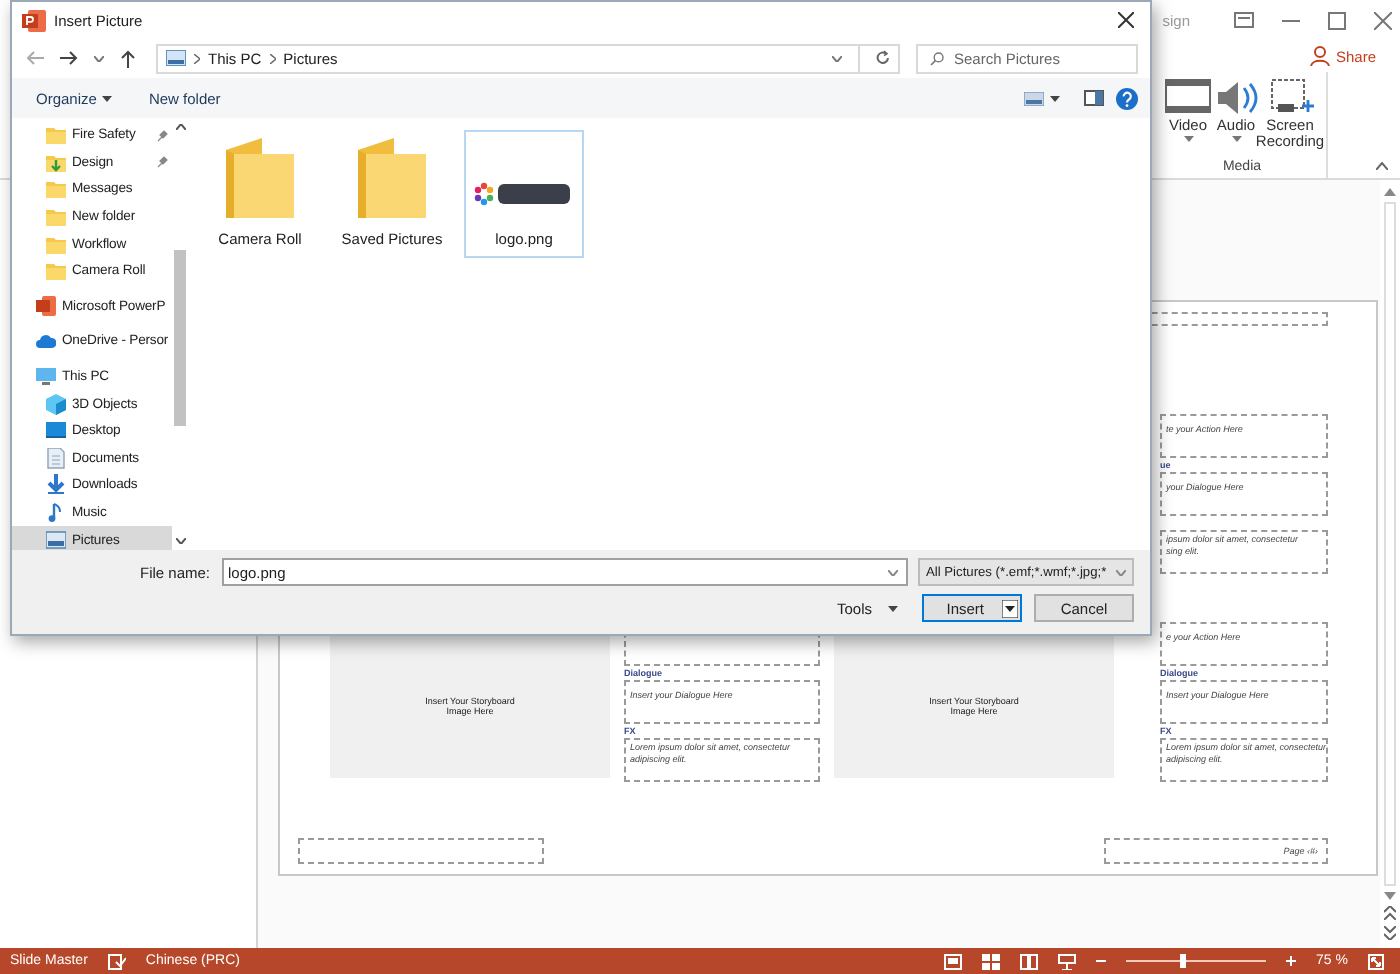 The image size is (1400, 974). What do you see at coordinates (1126, 20) in the screenshot?
I see `close-icon` at bounding box center [1126, 20].